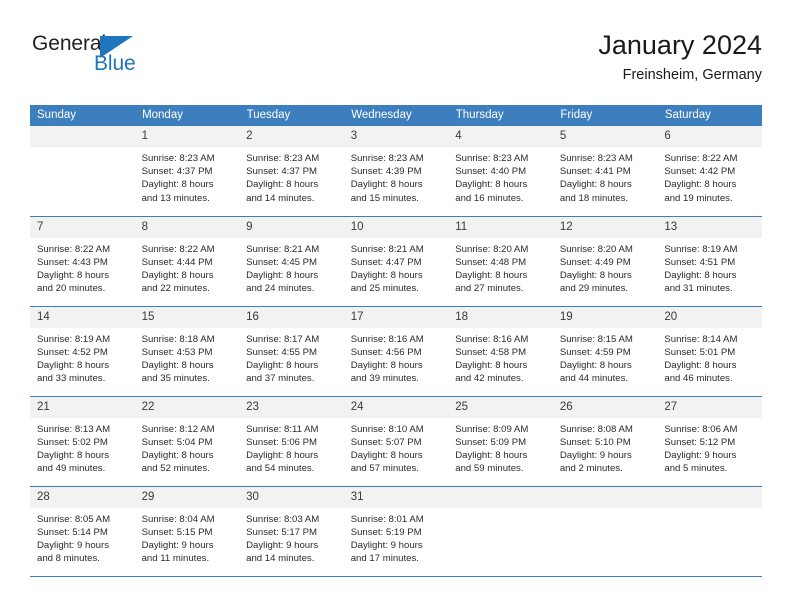 The image size is (792, 612). I want to click on page-subtitle: Freinsheim, Germany, so click(692, 75).